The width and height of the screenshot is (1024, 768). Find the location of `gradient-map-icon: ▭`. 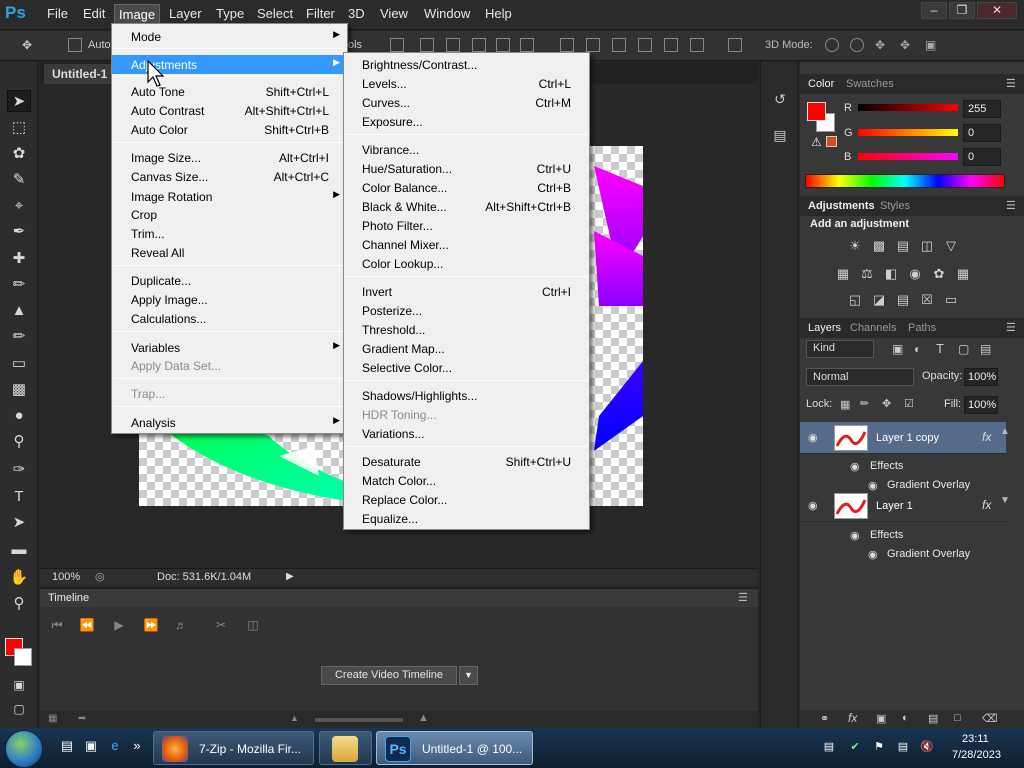

gradient-map-icon: ▭ is located at coordinates (951, 300).